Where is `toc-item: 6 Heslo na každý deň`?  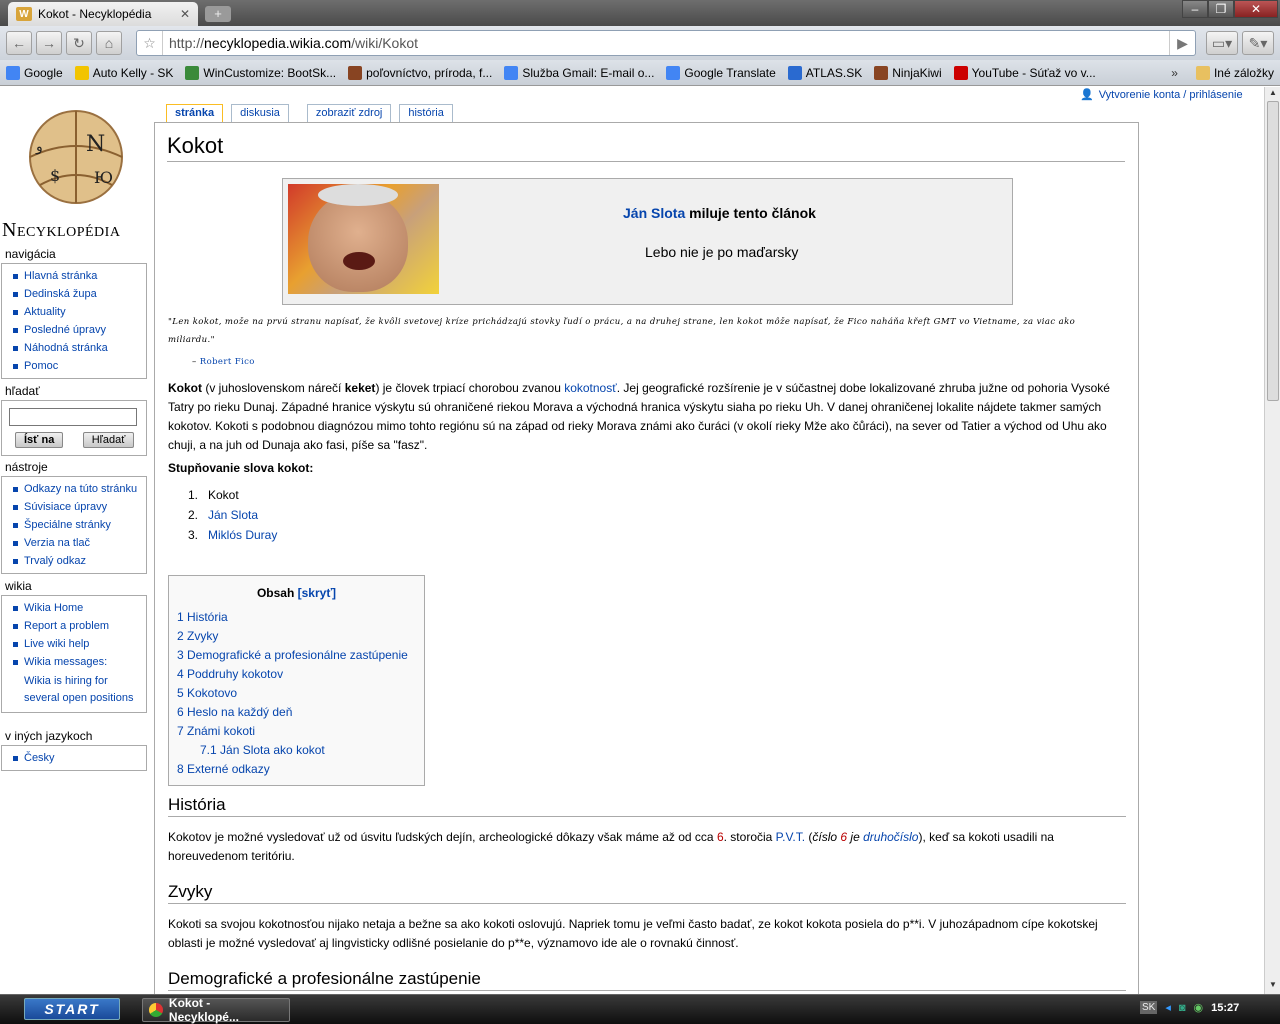 toc-item: 6 Heslo na každý deň is located at coordinates (296, 712).